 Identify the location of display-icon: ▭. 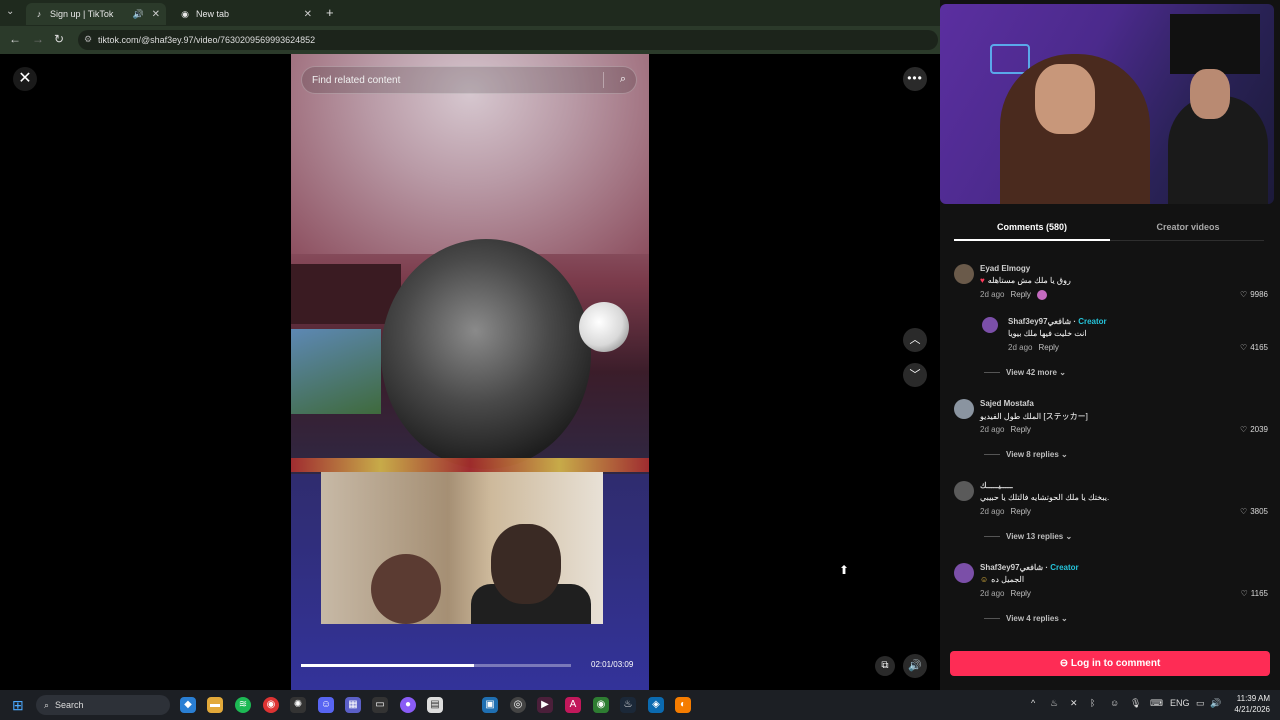
(1200, 703).